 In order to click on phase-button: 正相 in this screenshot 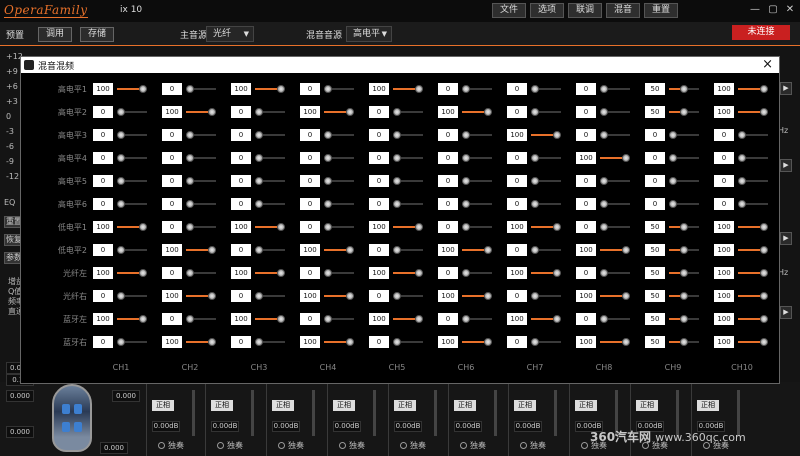, I will do `click(525, 405)`.